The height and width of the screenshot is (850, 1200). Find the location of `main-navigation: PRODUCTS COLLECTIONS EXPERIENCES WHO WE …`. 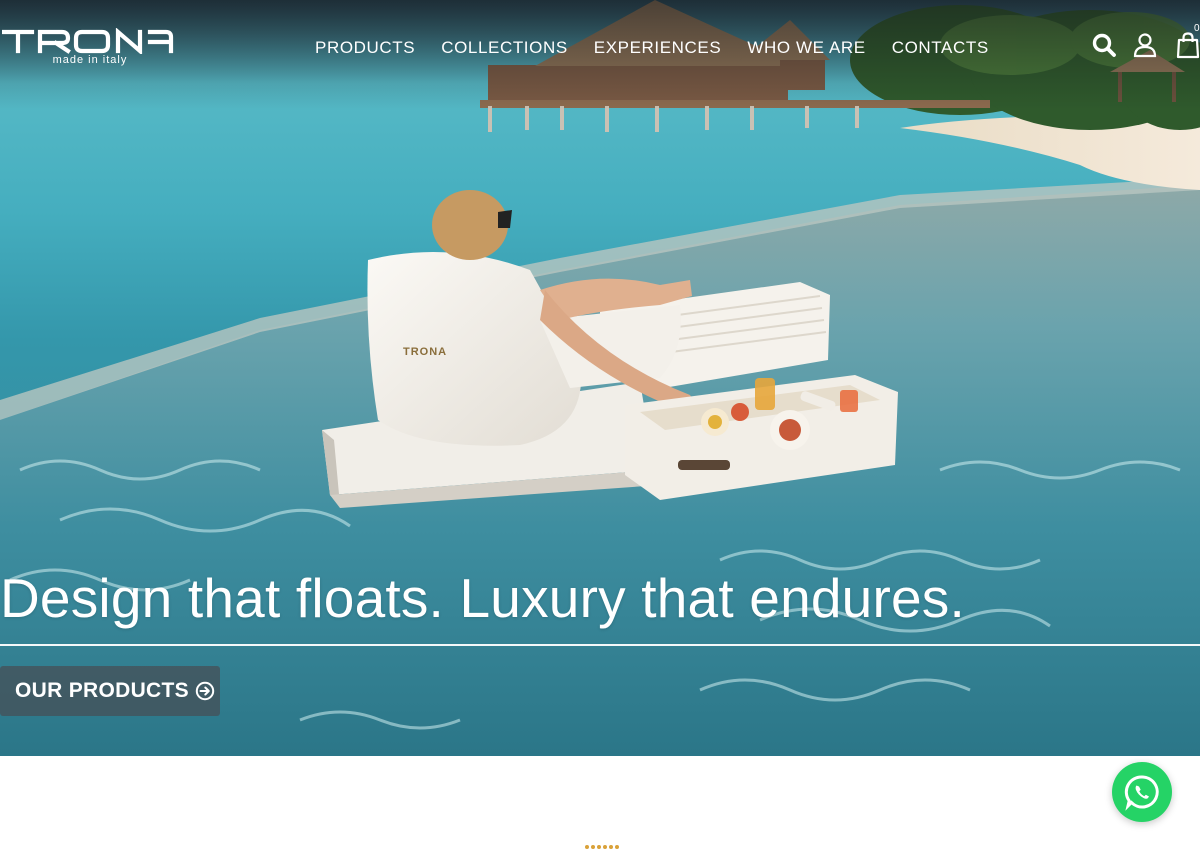

main-navigation: PRODUCTS COLLECTIONS EXPERIENCES WHO WE … is located at coordinates (652, 48).